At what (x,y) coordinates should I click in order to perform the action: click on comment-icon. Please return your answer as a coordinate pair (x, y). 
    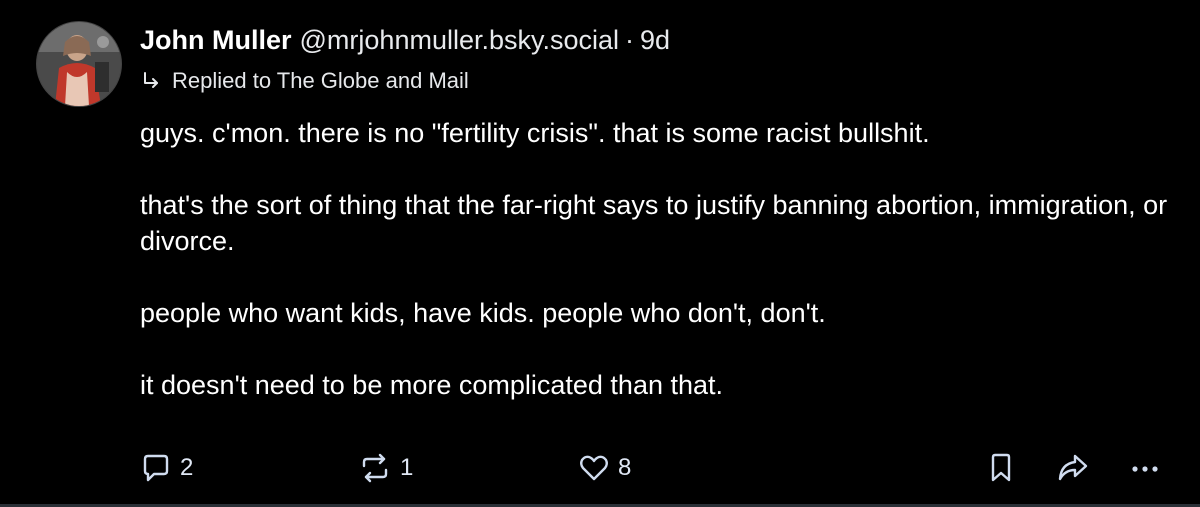
    Looking at the image, I should click on (156, 468).